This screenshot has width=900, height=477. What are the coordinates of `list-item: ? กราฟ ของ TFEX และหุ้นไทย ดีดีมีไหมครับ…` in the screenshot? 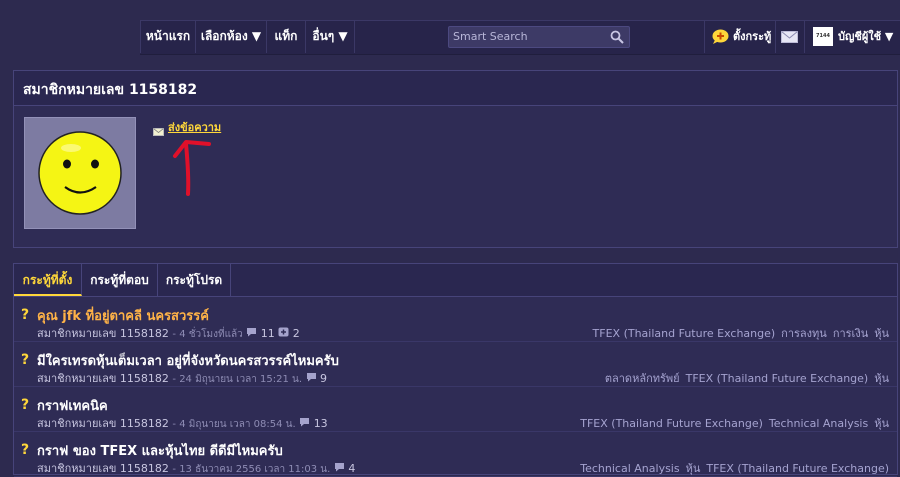 It's located at (455, 454).